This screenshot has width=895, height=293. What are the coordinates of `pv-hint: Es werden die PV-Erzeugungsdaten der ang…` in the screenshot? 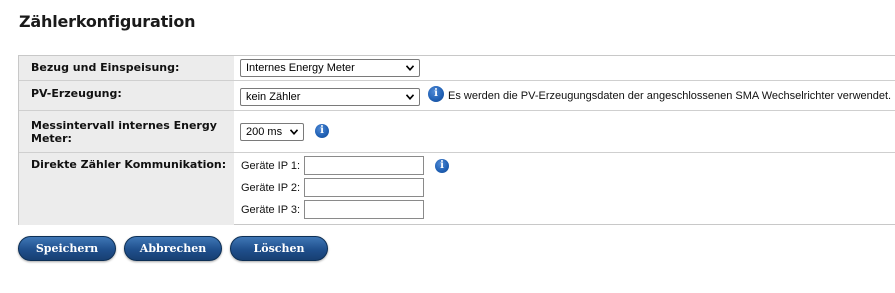 It's located at (670, 96).